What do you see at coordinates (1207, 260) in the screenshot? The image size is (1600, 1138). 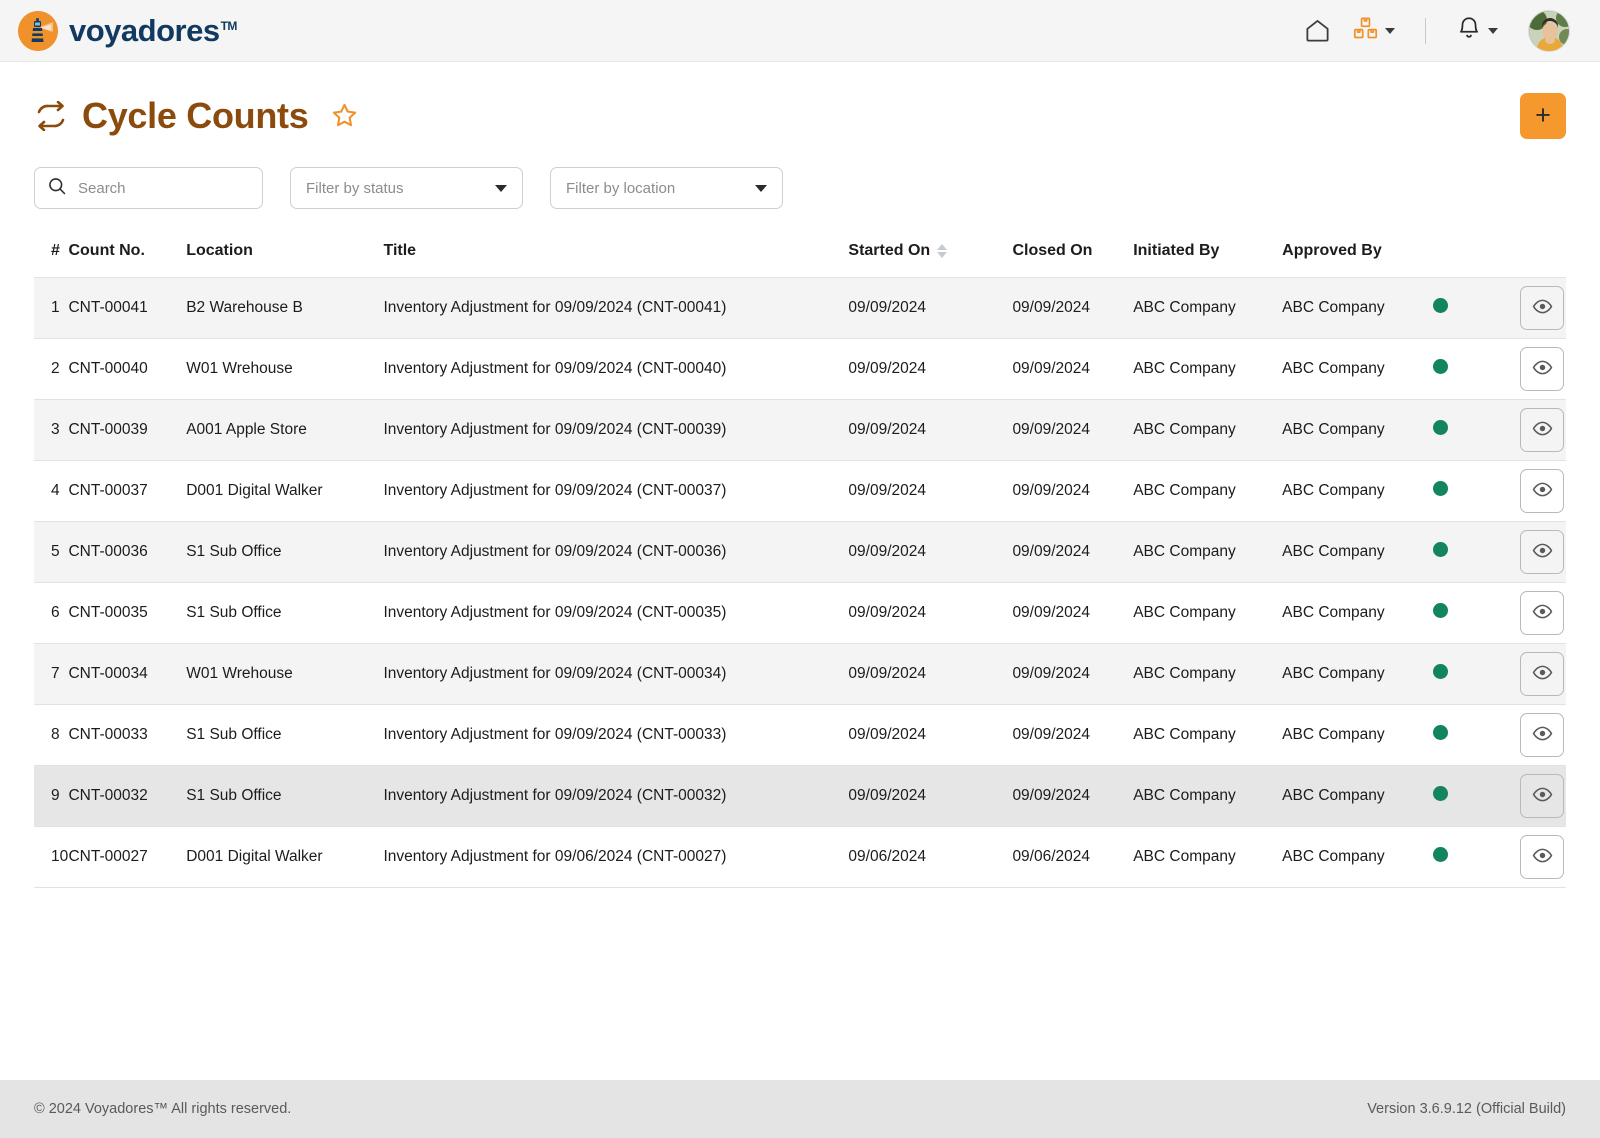 I see `column-header-initiated-by: Initiated By` at bounding box center [1207, 260].